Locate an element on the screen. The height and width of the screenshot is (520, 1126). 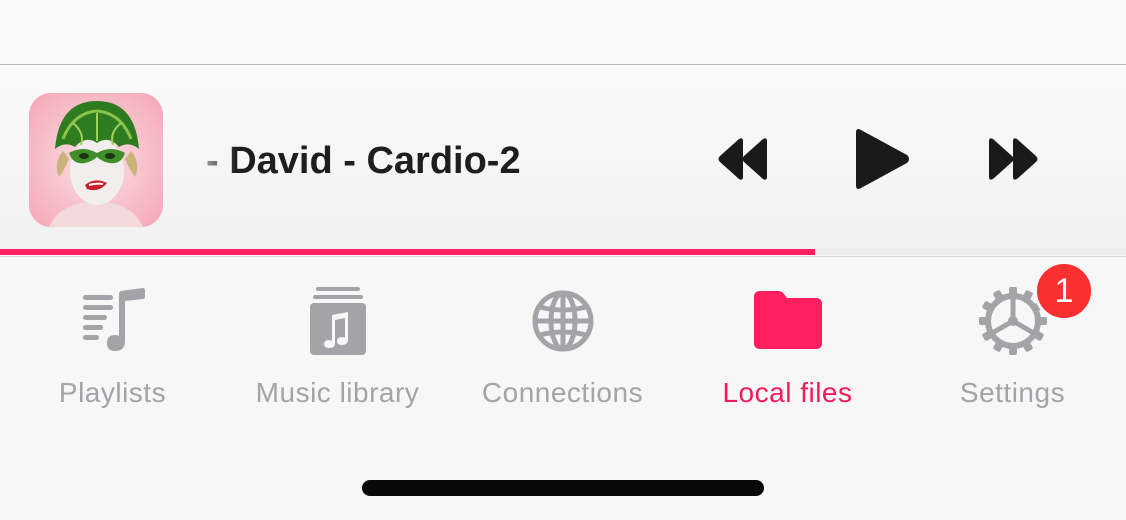
tab-label: Settings is located at coordinates (1012, 392).